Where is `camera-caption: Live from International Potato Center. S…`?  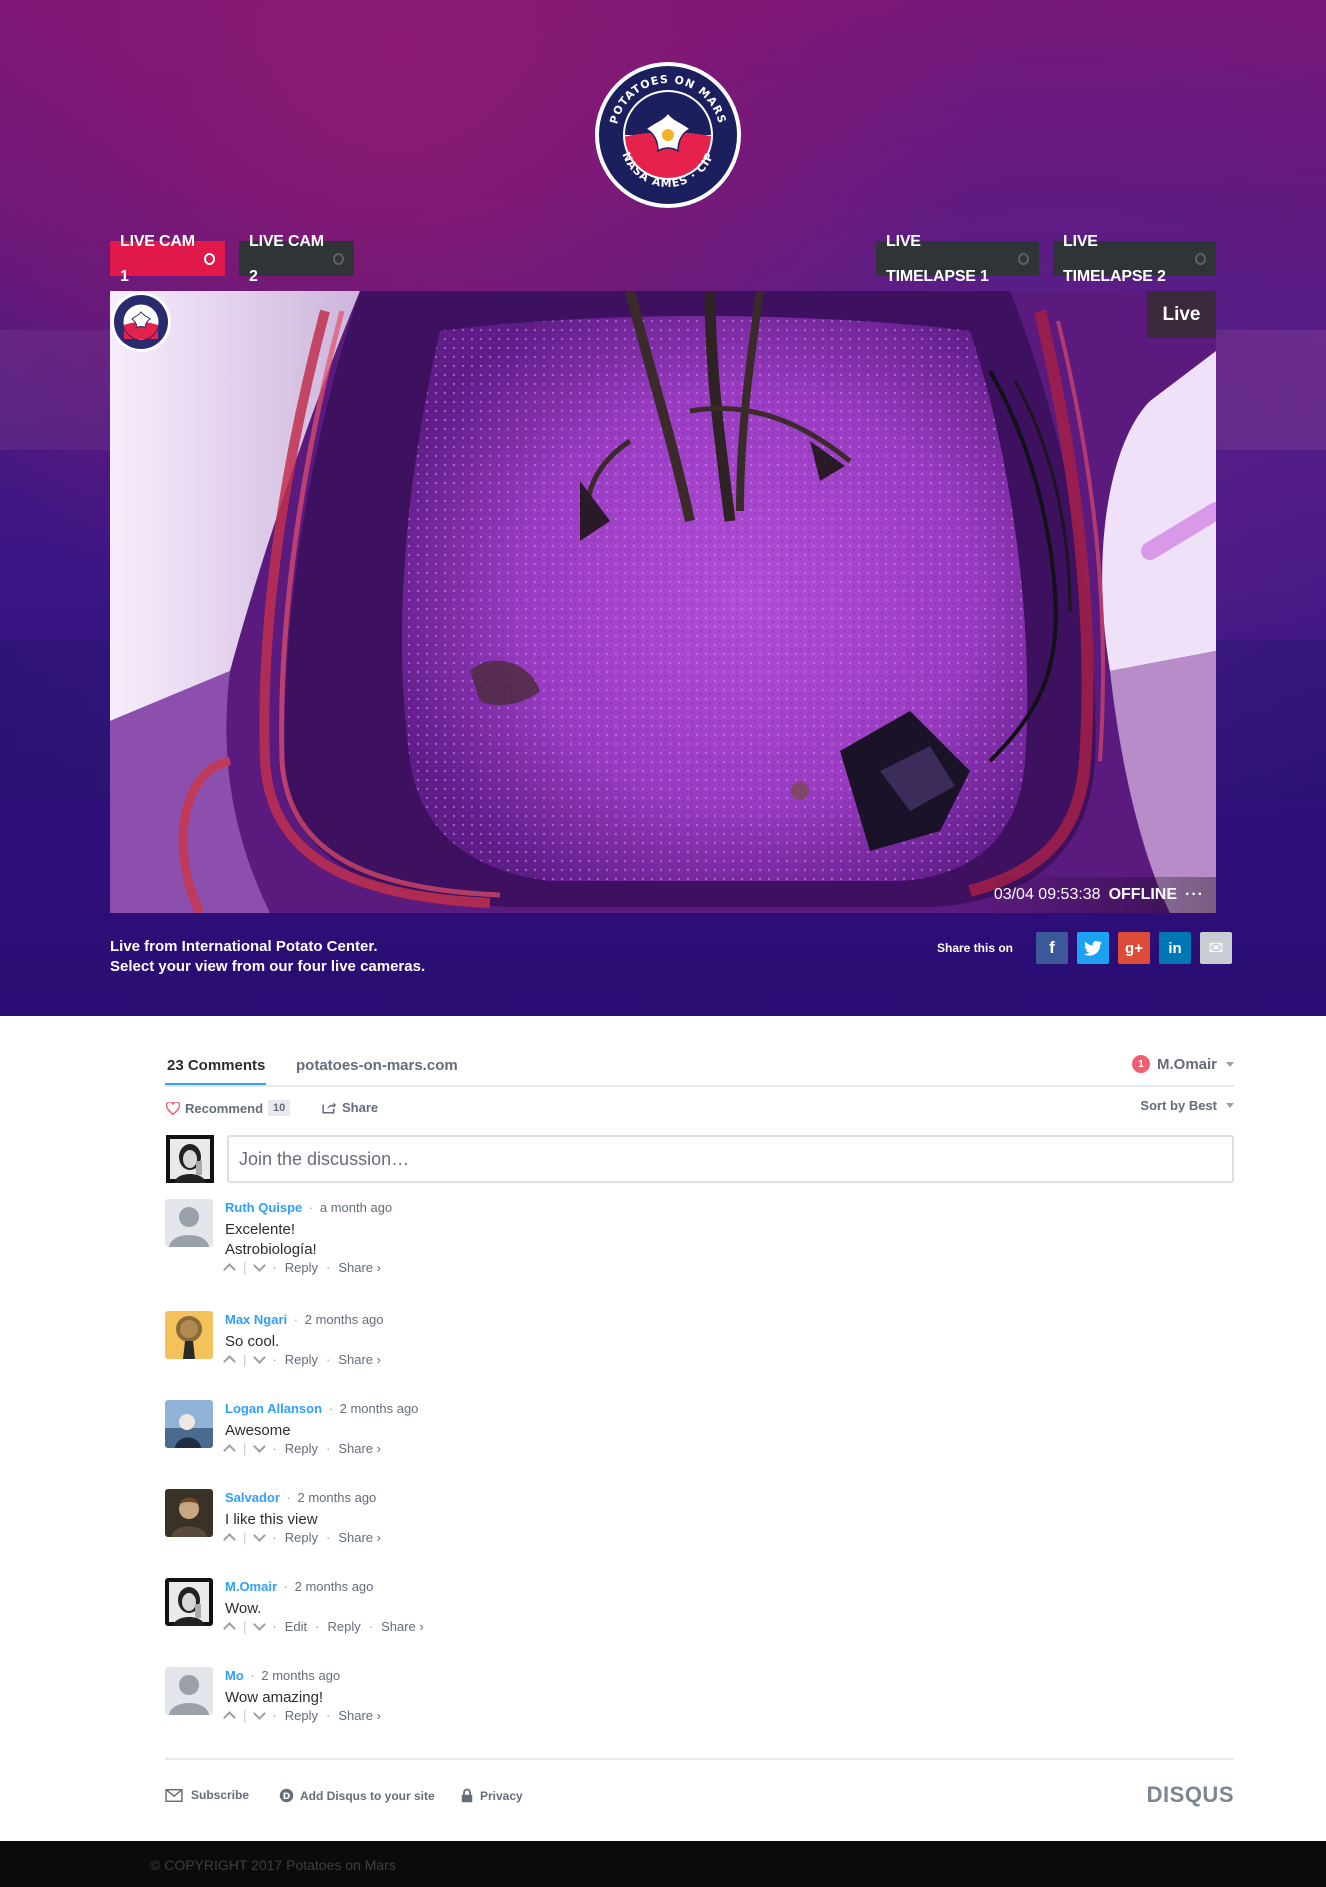 camera-caption: Live from International Potato Center. S… is located at coordinates (267, 957).